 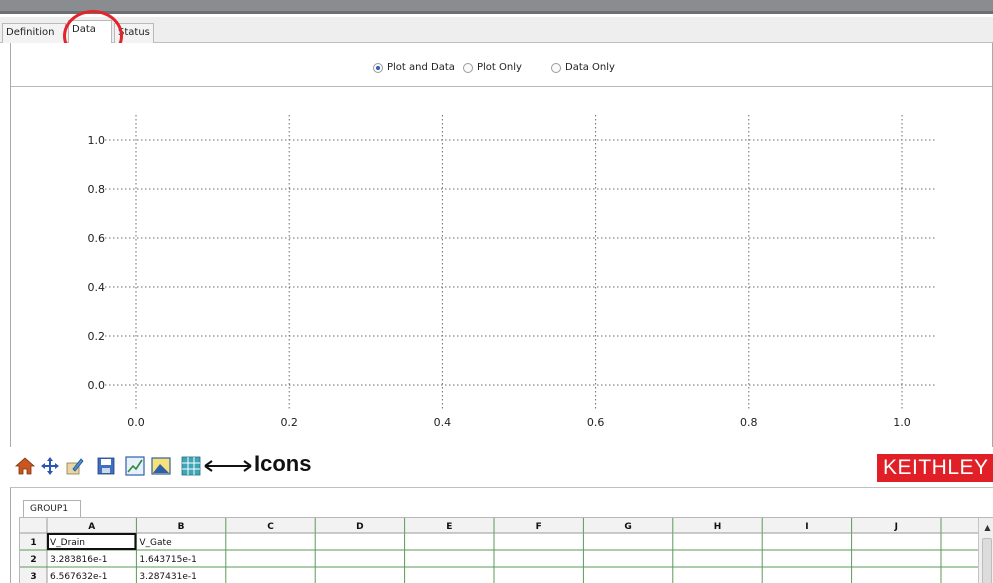 What do you see at coordinates (627, 527) in the screenshot?
I see `column-header-g: G` at bounding box center [627, 527].